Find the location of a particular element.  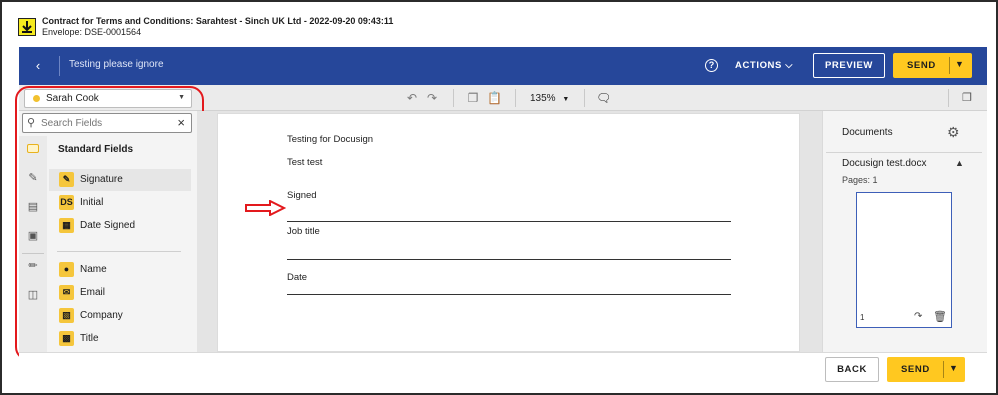

actions-label: ACTIONS is located at coordinates (758, 65).